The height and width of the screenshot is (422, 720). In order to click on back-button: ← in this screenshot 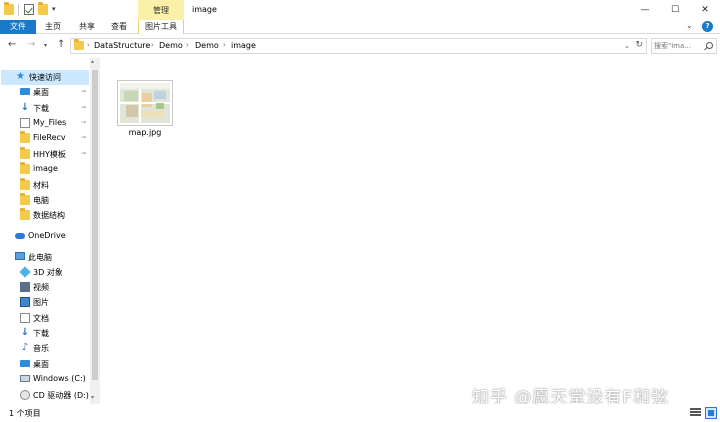, I will do `click(12, 44)`.